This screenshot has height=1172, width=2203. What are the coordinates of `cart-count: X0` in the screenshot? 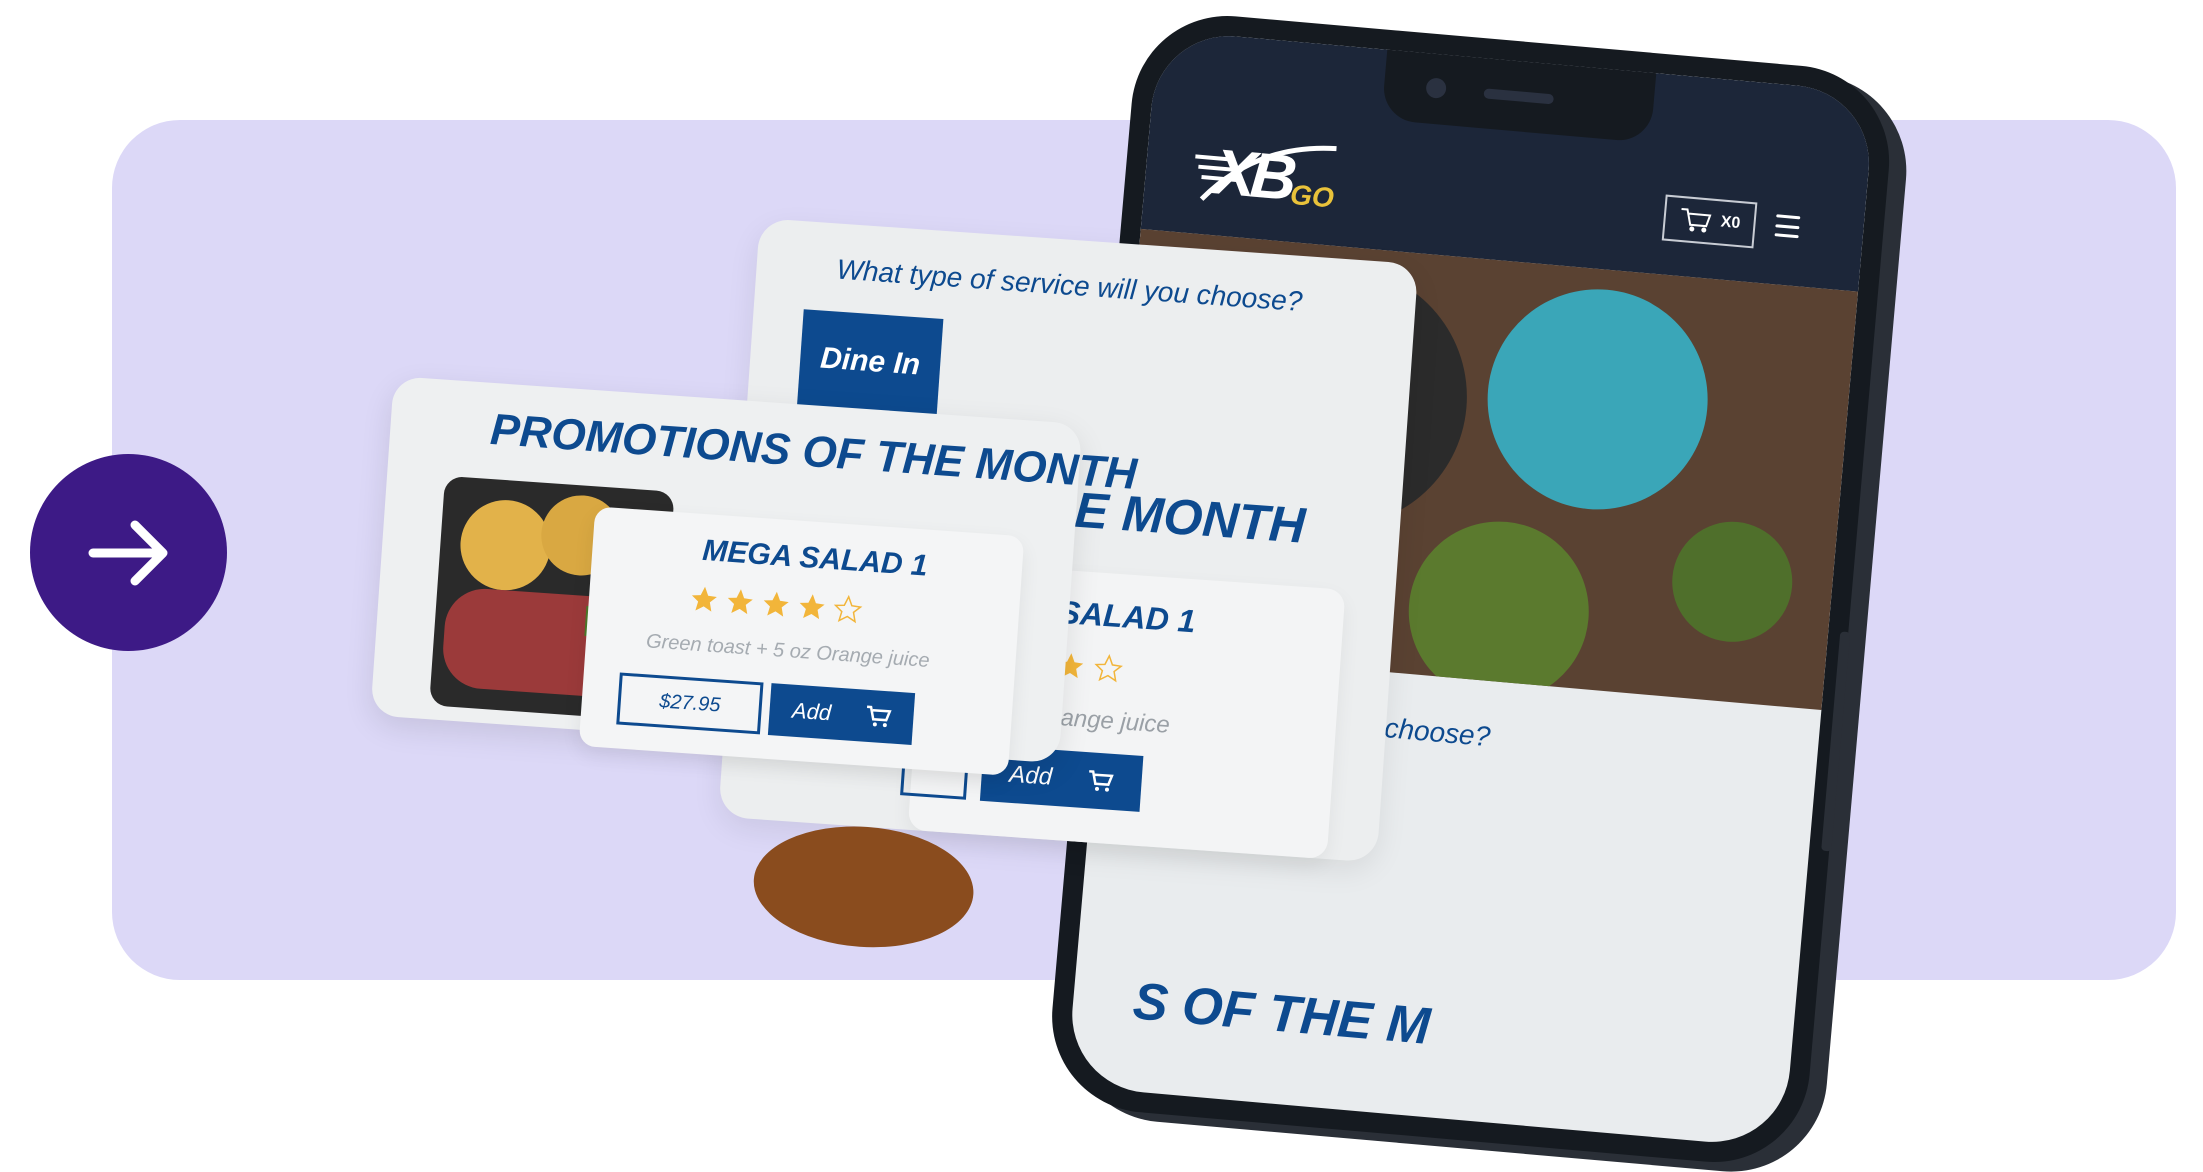 It's located at (1731, 223).